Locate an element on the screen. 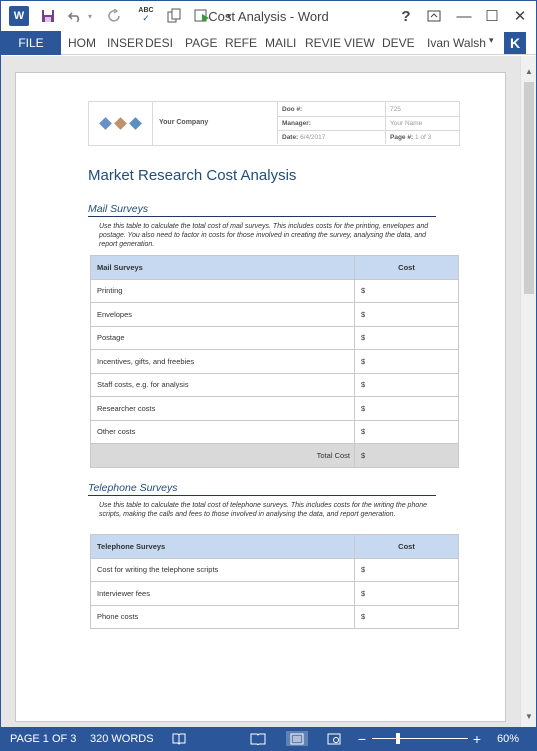 This screenshot has width=537, height=751. maximize-icon: ☐ is located at coordinates (492, 16).